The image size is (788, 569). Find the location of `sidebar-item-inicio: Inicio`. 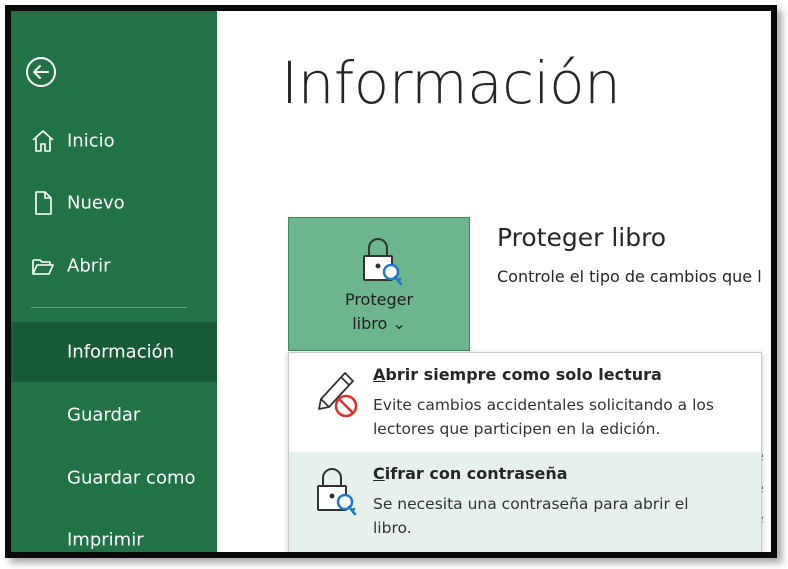

sidebar-item-inicio: Inicio is located at coordinates (114, 141).